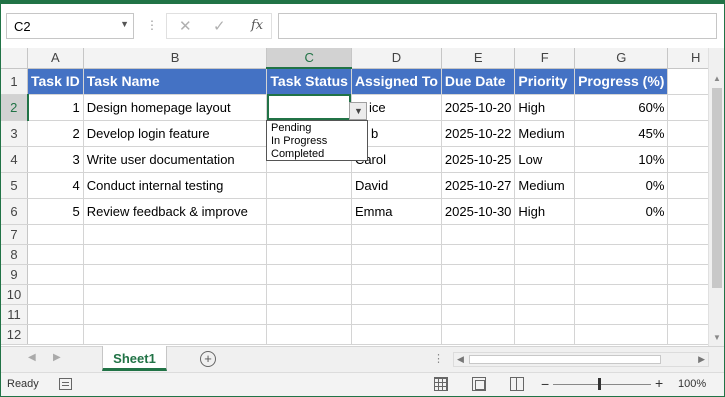 This screenshot has height=397, width=725. Describe the element at coordinates (396, 211) in the screenshot. I see `cell: Emma` at that location.